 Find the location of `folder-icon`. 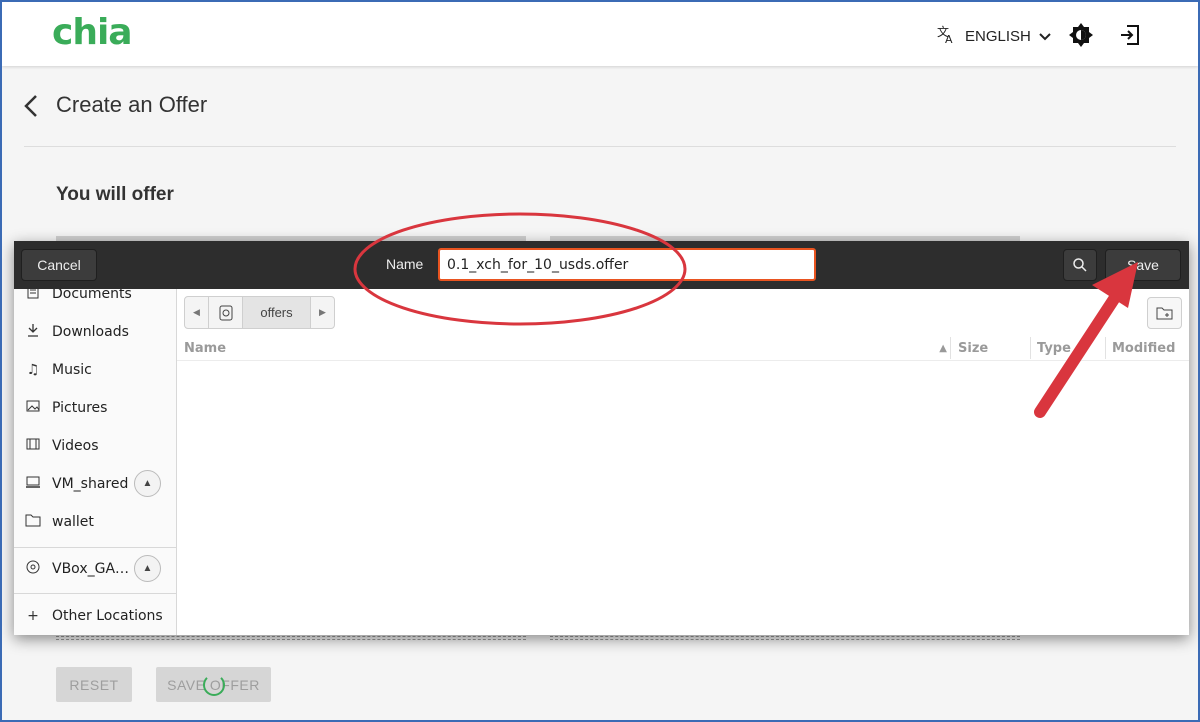

folder-icon is located at coordinates (33, 522).